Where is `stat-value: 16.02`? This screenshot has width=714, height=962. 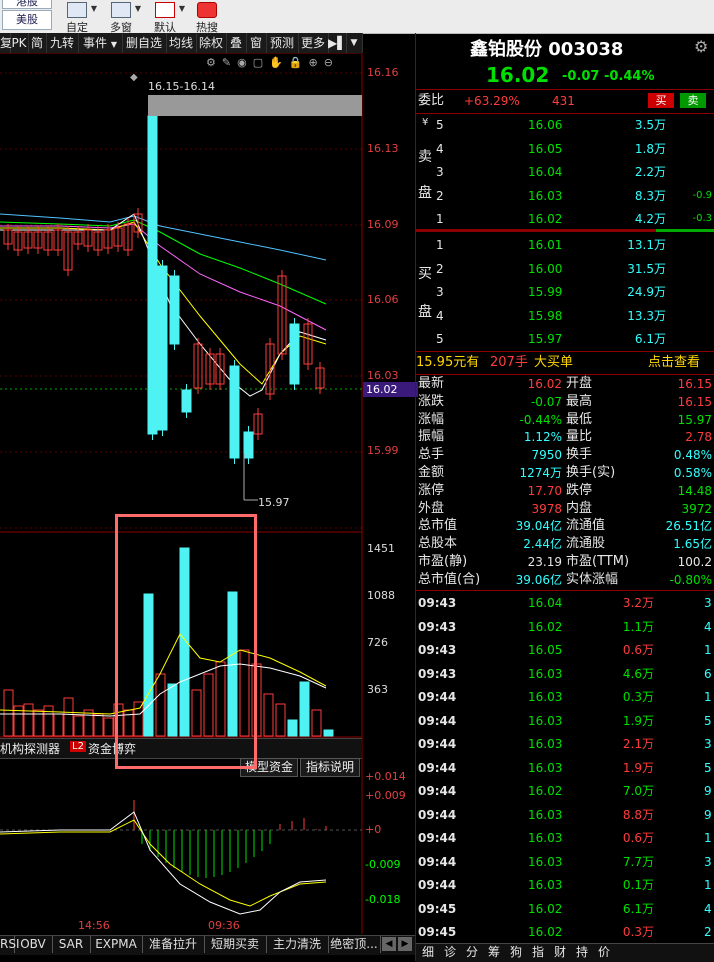 stat-value: 16.02 is located at coordinates (544, 384).